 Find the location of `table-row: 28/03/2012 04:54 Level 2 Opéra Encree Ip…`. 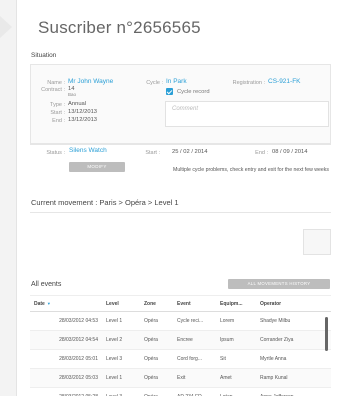

table-row: 28/03/2012 04:54 Level 2 Opéra Encree Ip… is located at coordinates (180, 340).